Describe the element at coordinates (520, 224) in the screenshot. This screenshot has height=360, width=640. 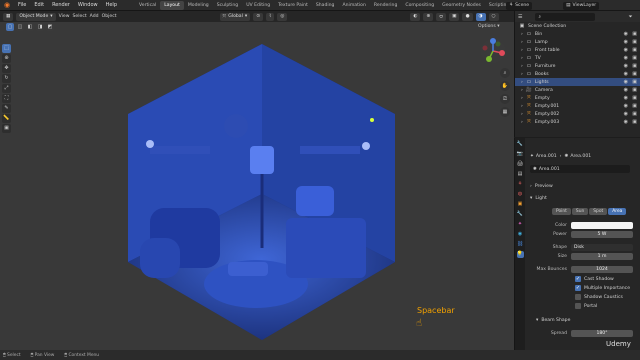
I see `particles-tab-icon: ✦` at that location.